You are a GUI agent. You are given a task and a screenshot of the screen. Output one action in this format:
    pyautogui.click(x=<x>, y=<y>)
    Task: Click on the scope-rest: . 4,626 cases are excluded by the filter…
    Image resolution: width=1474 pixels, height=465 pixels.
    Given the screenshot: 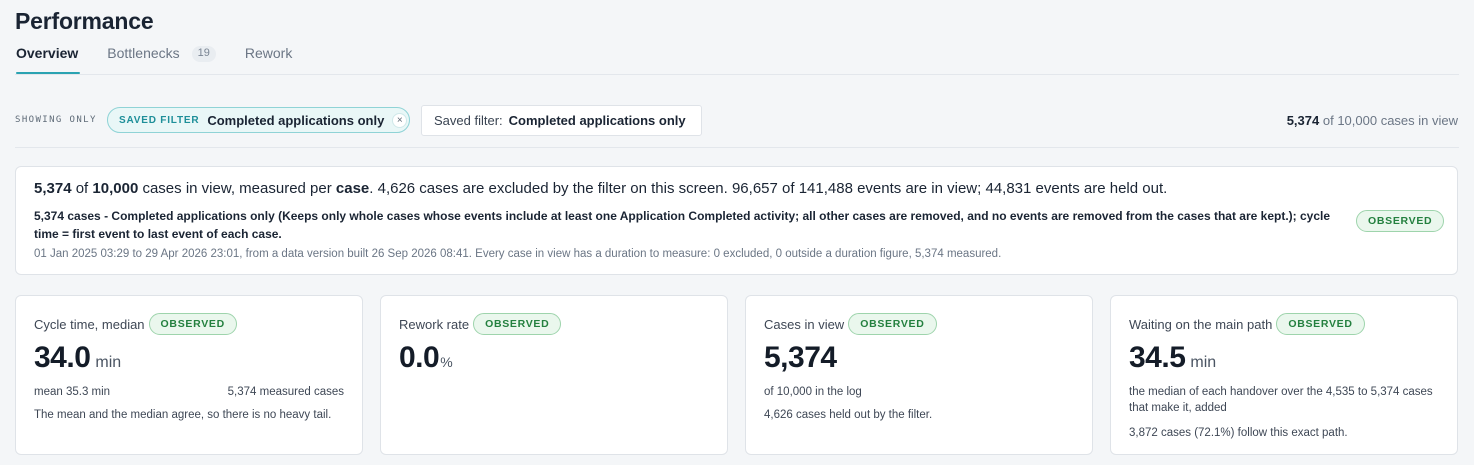 What is the action you would take?
    pyautogui.click(x=768, y=188)
    